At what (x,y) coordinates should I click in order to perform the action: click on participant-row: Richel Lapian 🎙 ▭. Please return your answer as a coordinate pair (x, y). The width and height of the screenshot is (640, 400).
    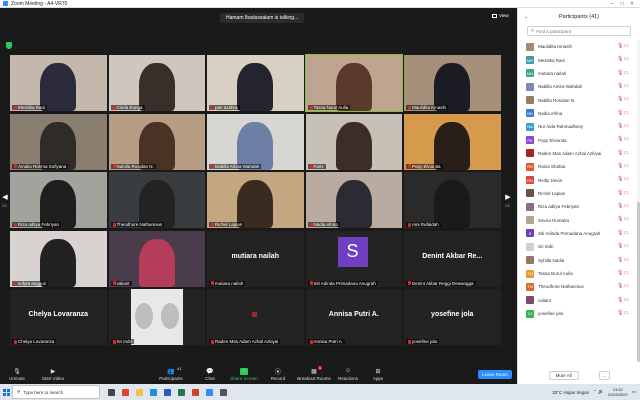
    Looking at the image, I should click on (577, 193).